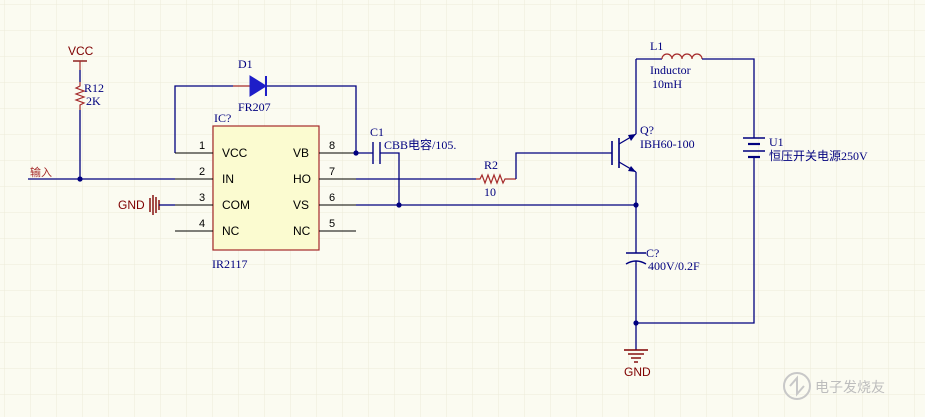  What do you see at coordinates (41, 172) in the screenshot?
I see `input-net-label: 输入` at bounding box center [41, 172].